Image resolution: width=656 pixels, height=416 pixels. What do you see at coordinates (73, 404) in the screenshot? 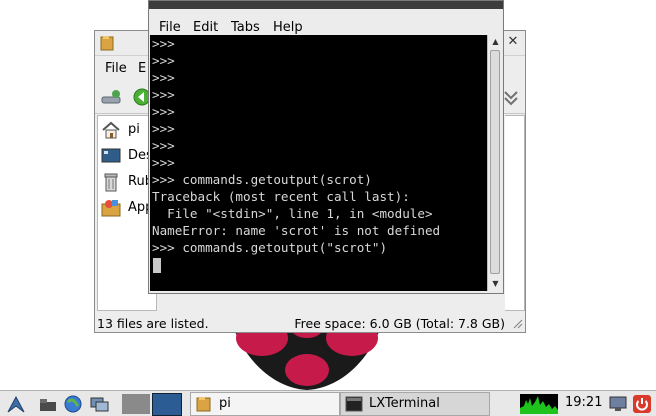
I see `web-browser-icon` at bounding box center [73, 404].